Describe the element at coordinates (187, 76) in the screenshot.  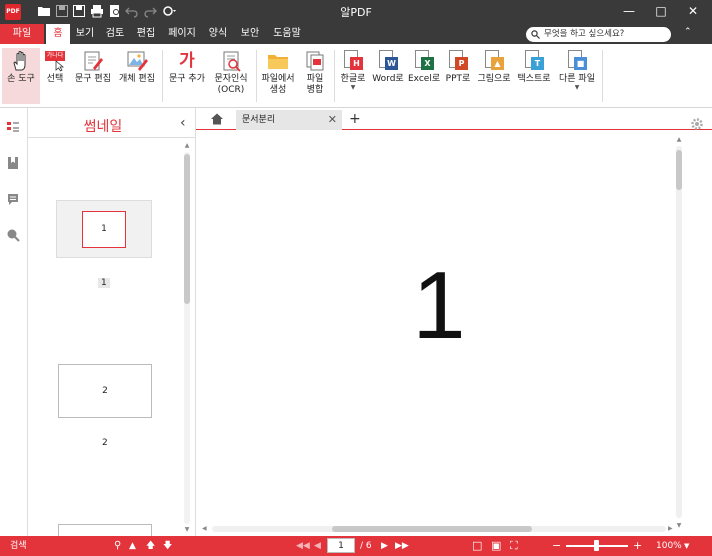
I see `add-text-button: 가 문구 추가` at that location.